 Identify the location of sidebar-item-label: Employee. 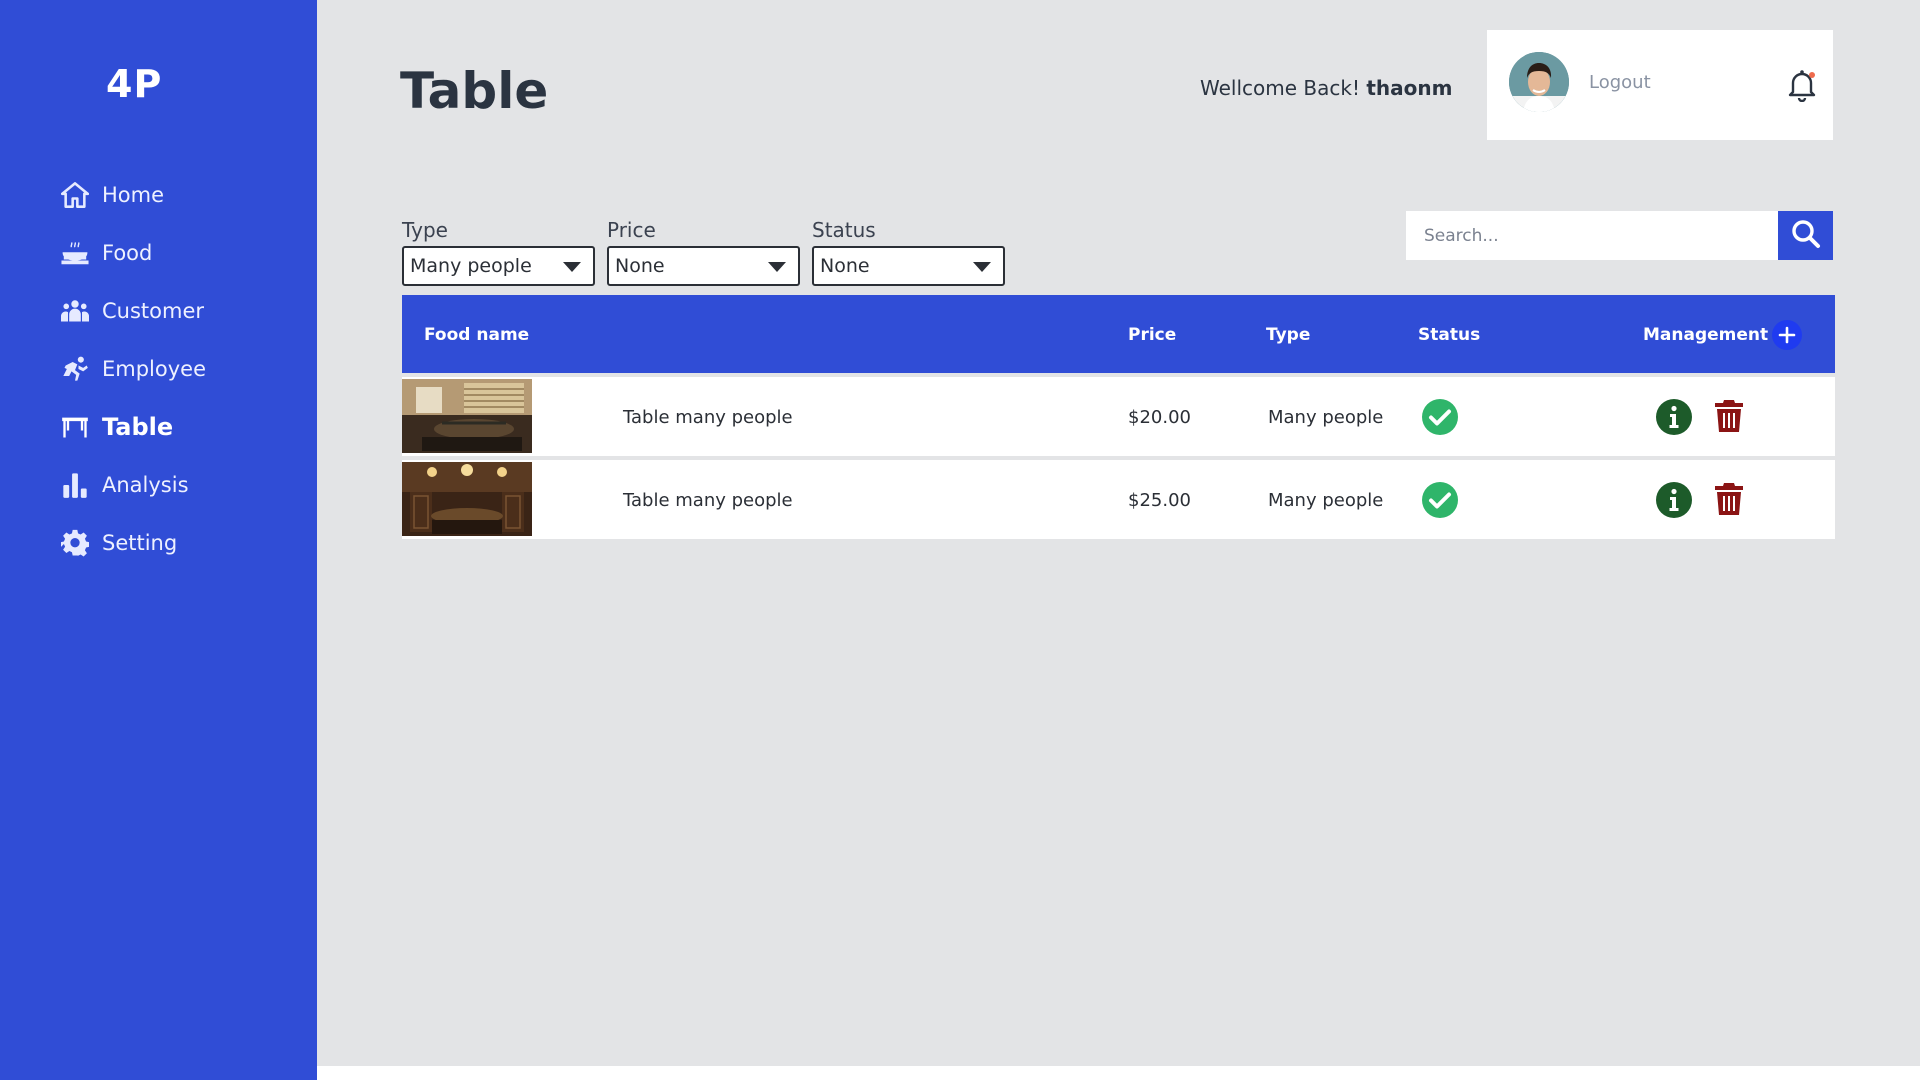
(154, 369).